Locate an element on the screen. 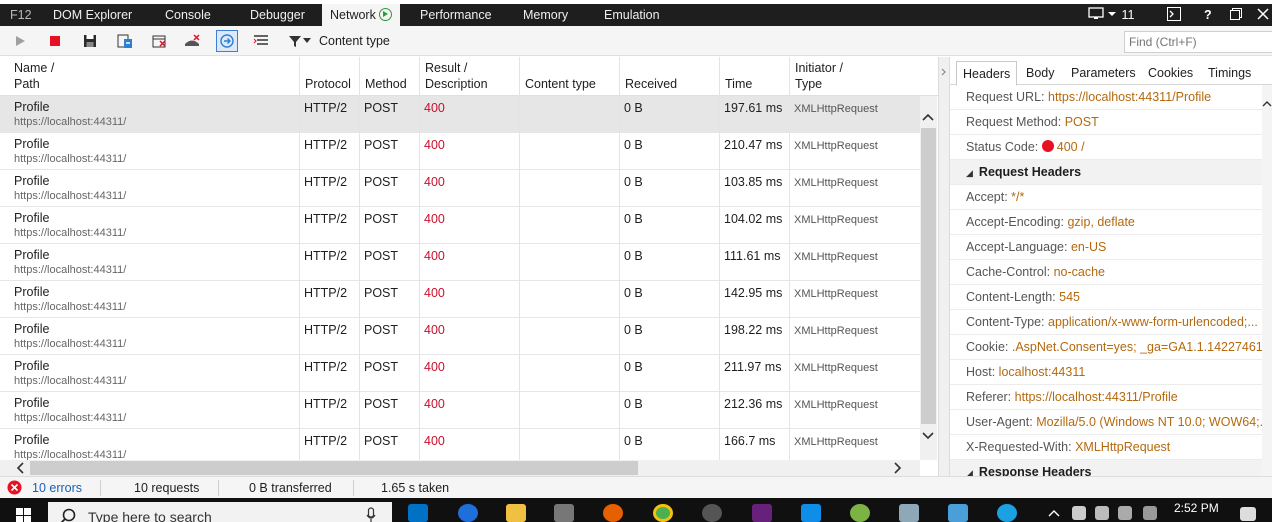 The image size is (1272, 522). firefox-icon is located at coordinates (613, 513).